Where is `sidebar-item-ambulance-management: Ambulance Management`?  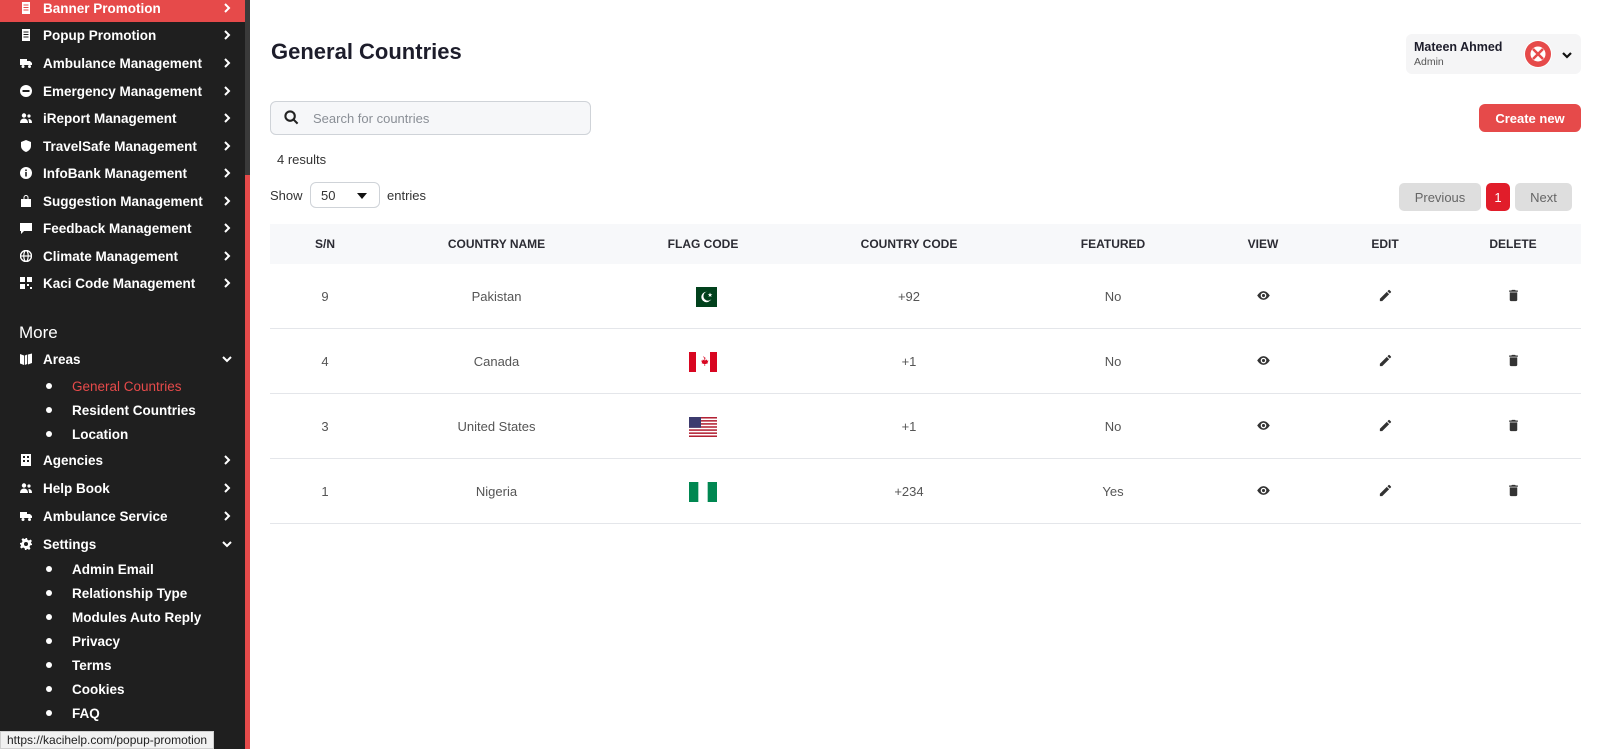
sidebar-item-ambulance-management: Ambulance Management is located at coordinates (122, 63).